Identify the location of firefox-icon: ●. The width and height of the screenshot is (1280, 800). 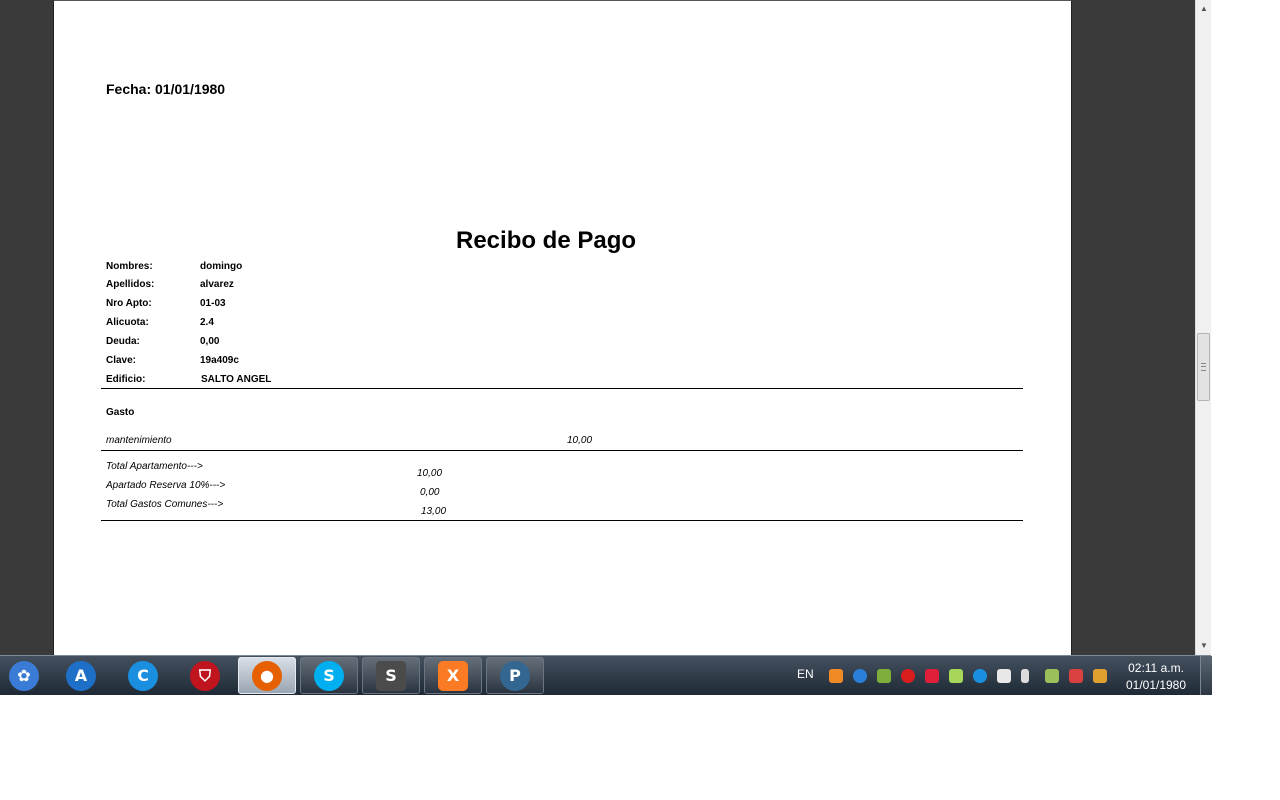
(267, 675).